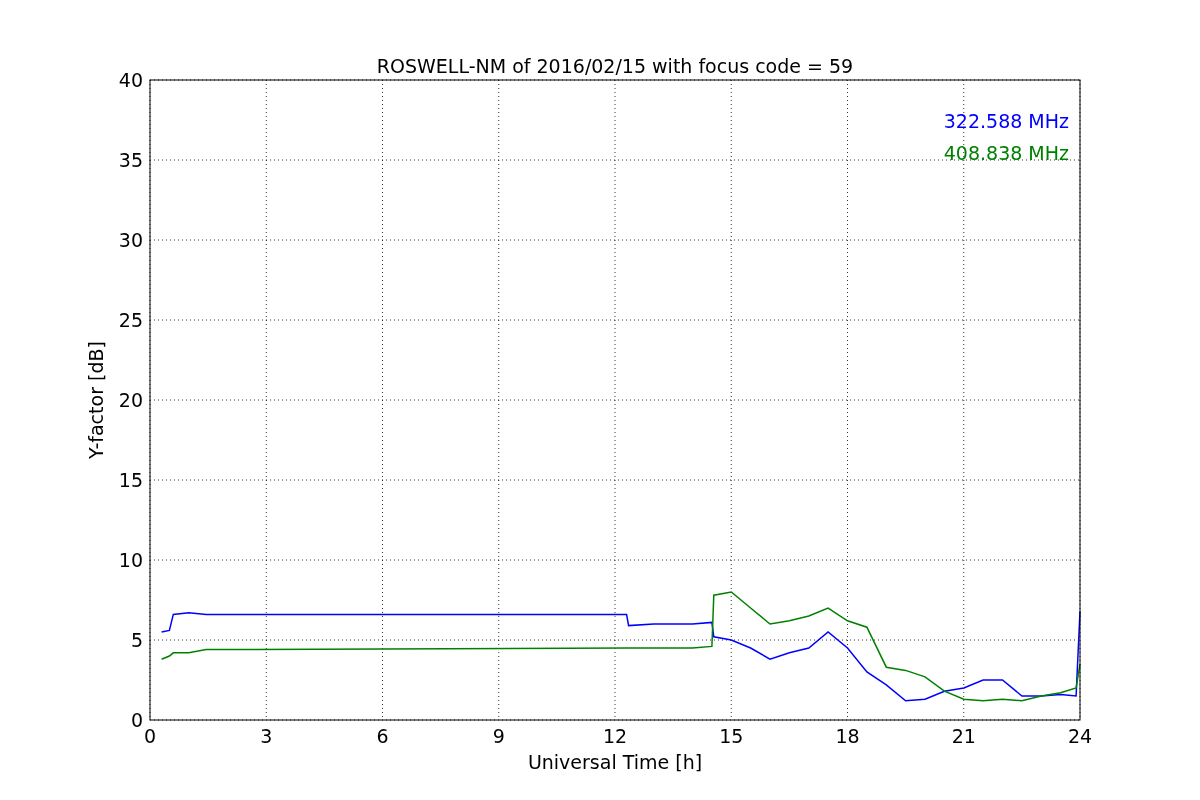  Describe the element at coordinates (266, 736) in the screenshot. I see `x-tick-label: 3` at that location.